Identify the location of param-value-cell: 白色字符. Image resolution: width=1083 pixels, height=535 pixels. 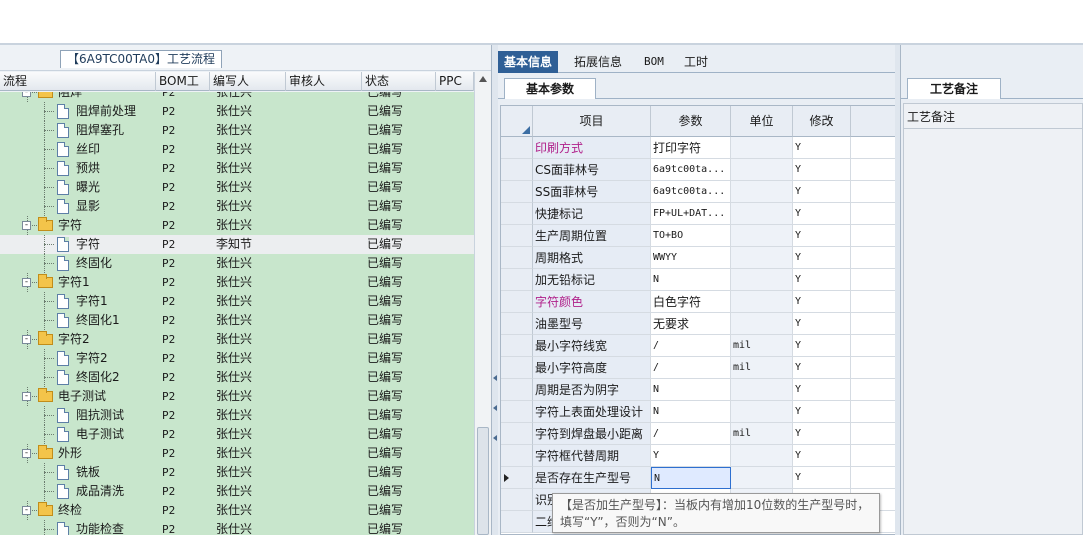
(691, 302).